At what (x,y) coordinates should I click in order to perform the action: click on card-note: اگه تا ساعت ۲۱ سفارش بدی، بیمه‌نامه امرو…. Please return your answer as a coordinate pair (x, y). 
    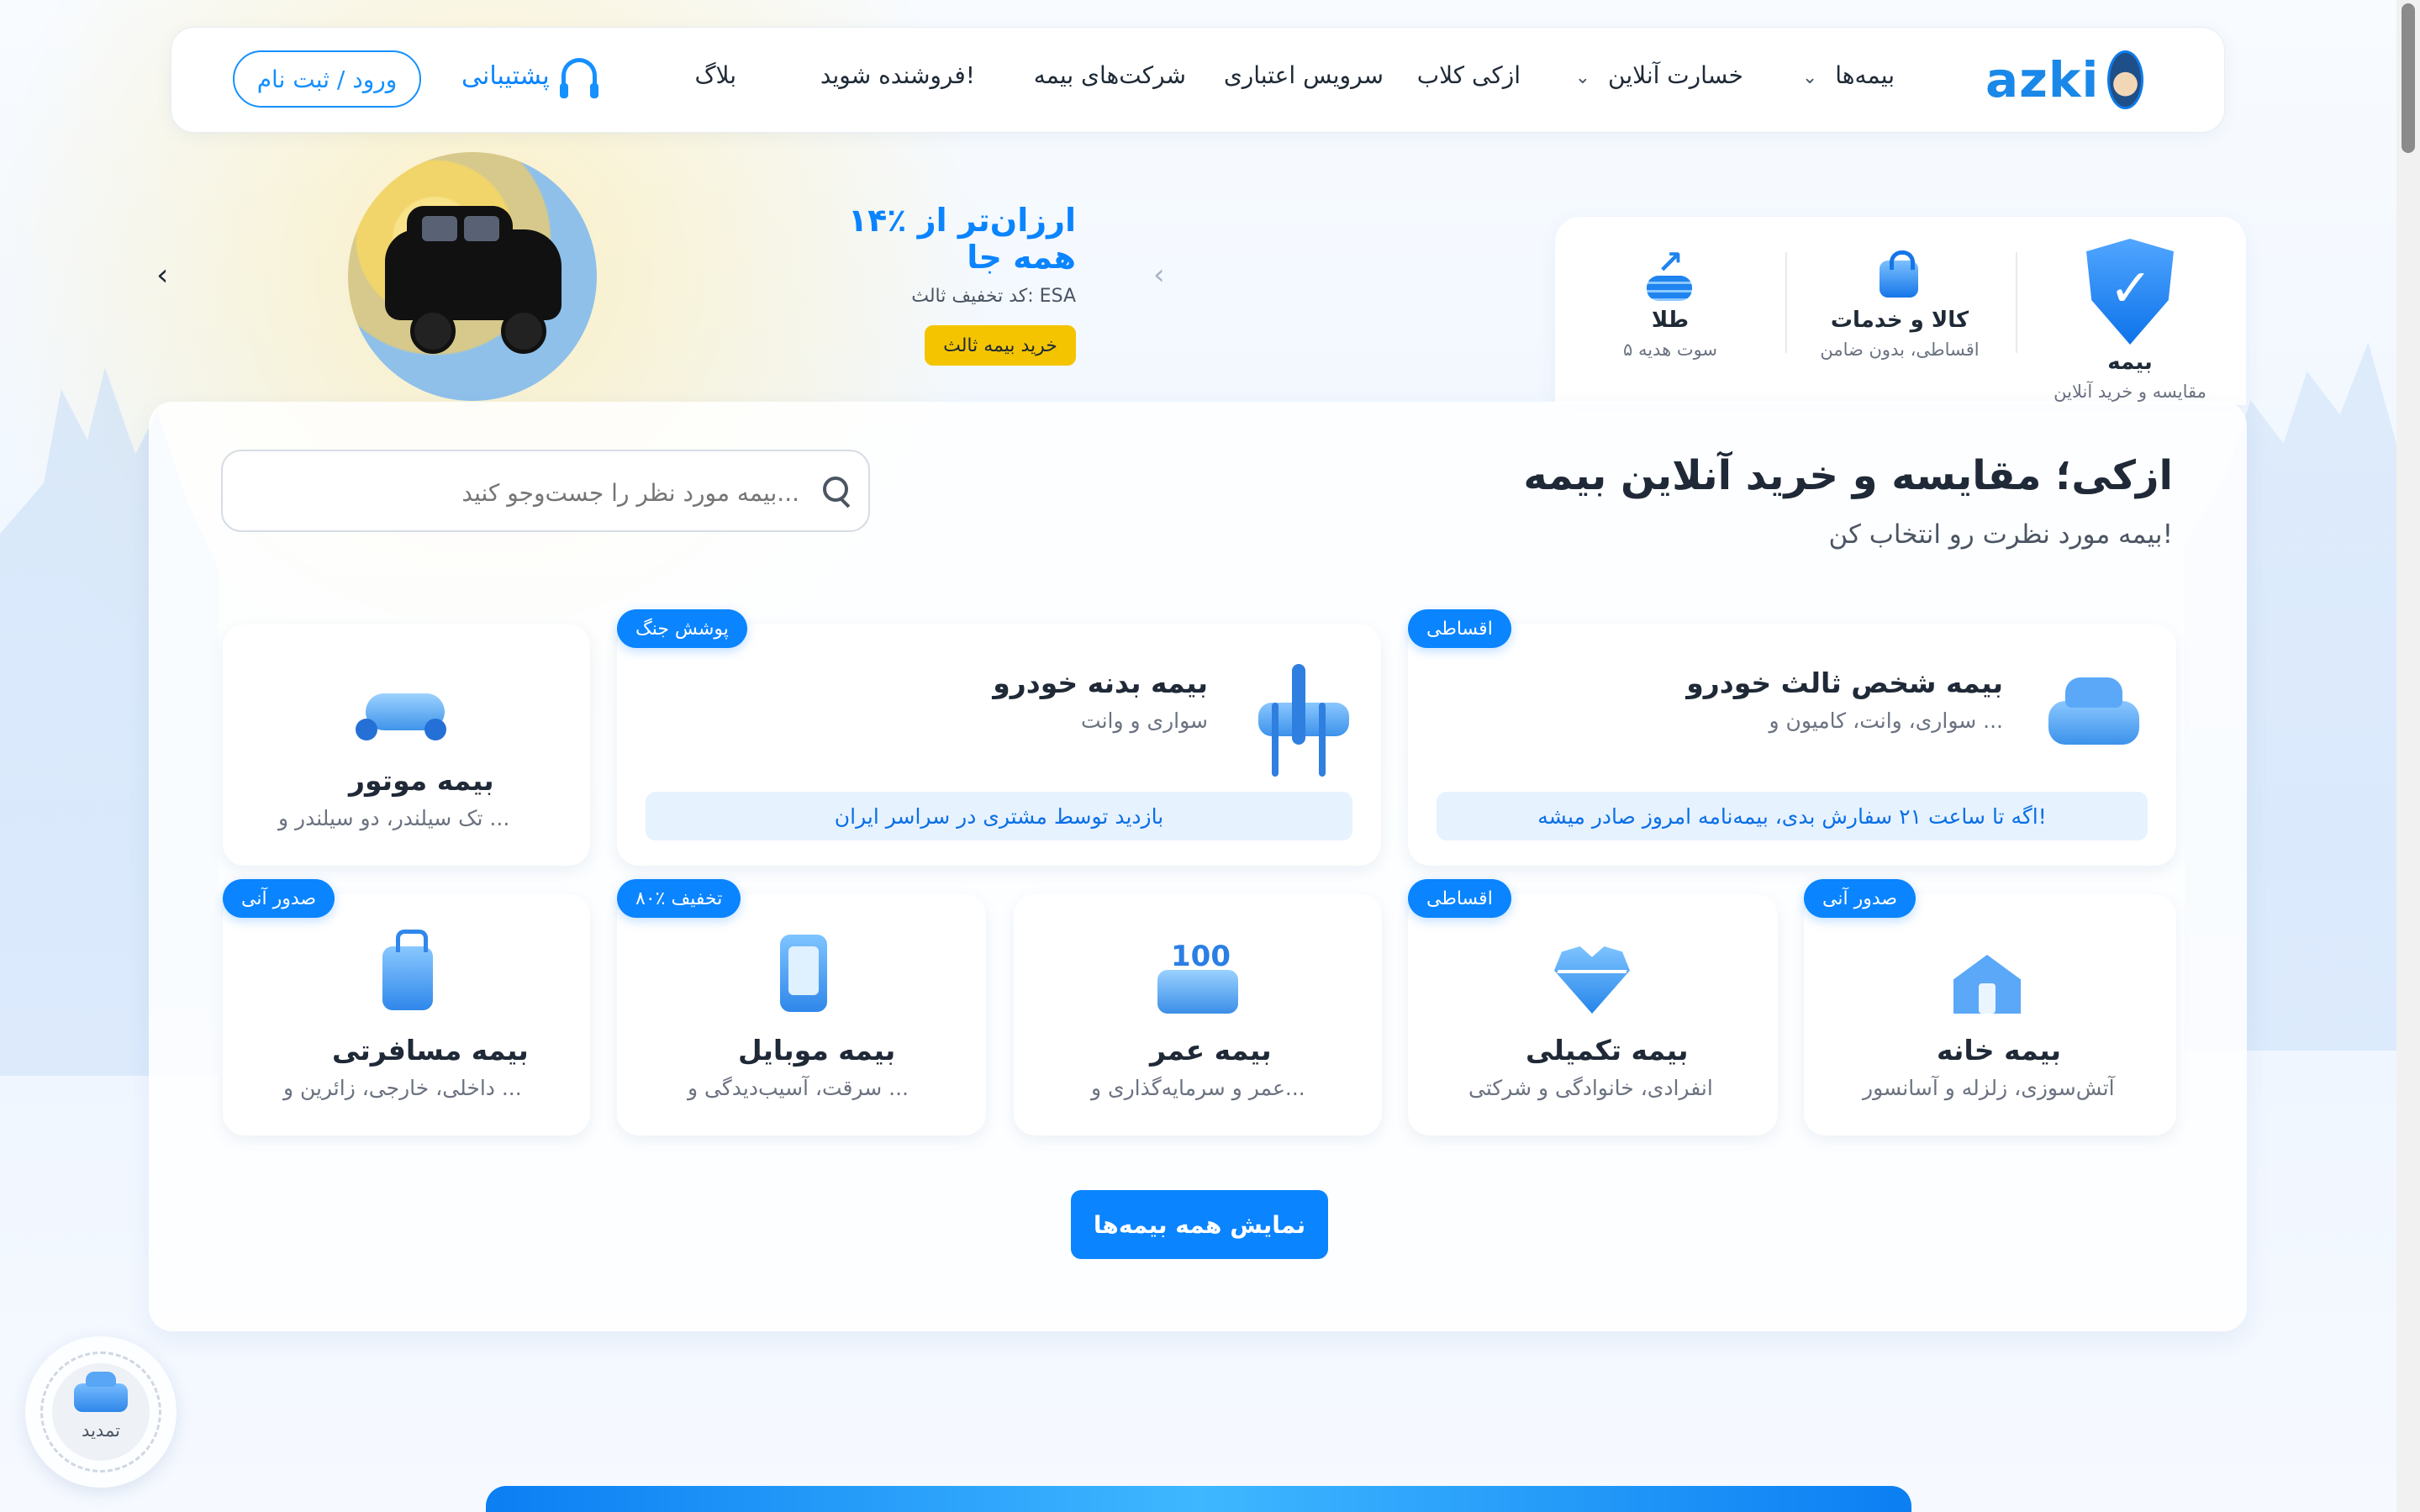
    Looking at the image, I should click on (1793, 816).